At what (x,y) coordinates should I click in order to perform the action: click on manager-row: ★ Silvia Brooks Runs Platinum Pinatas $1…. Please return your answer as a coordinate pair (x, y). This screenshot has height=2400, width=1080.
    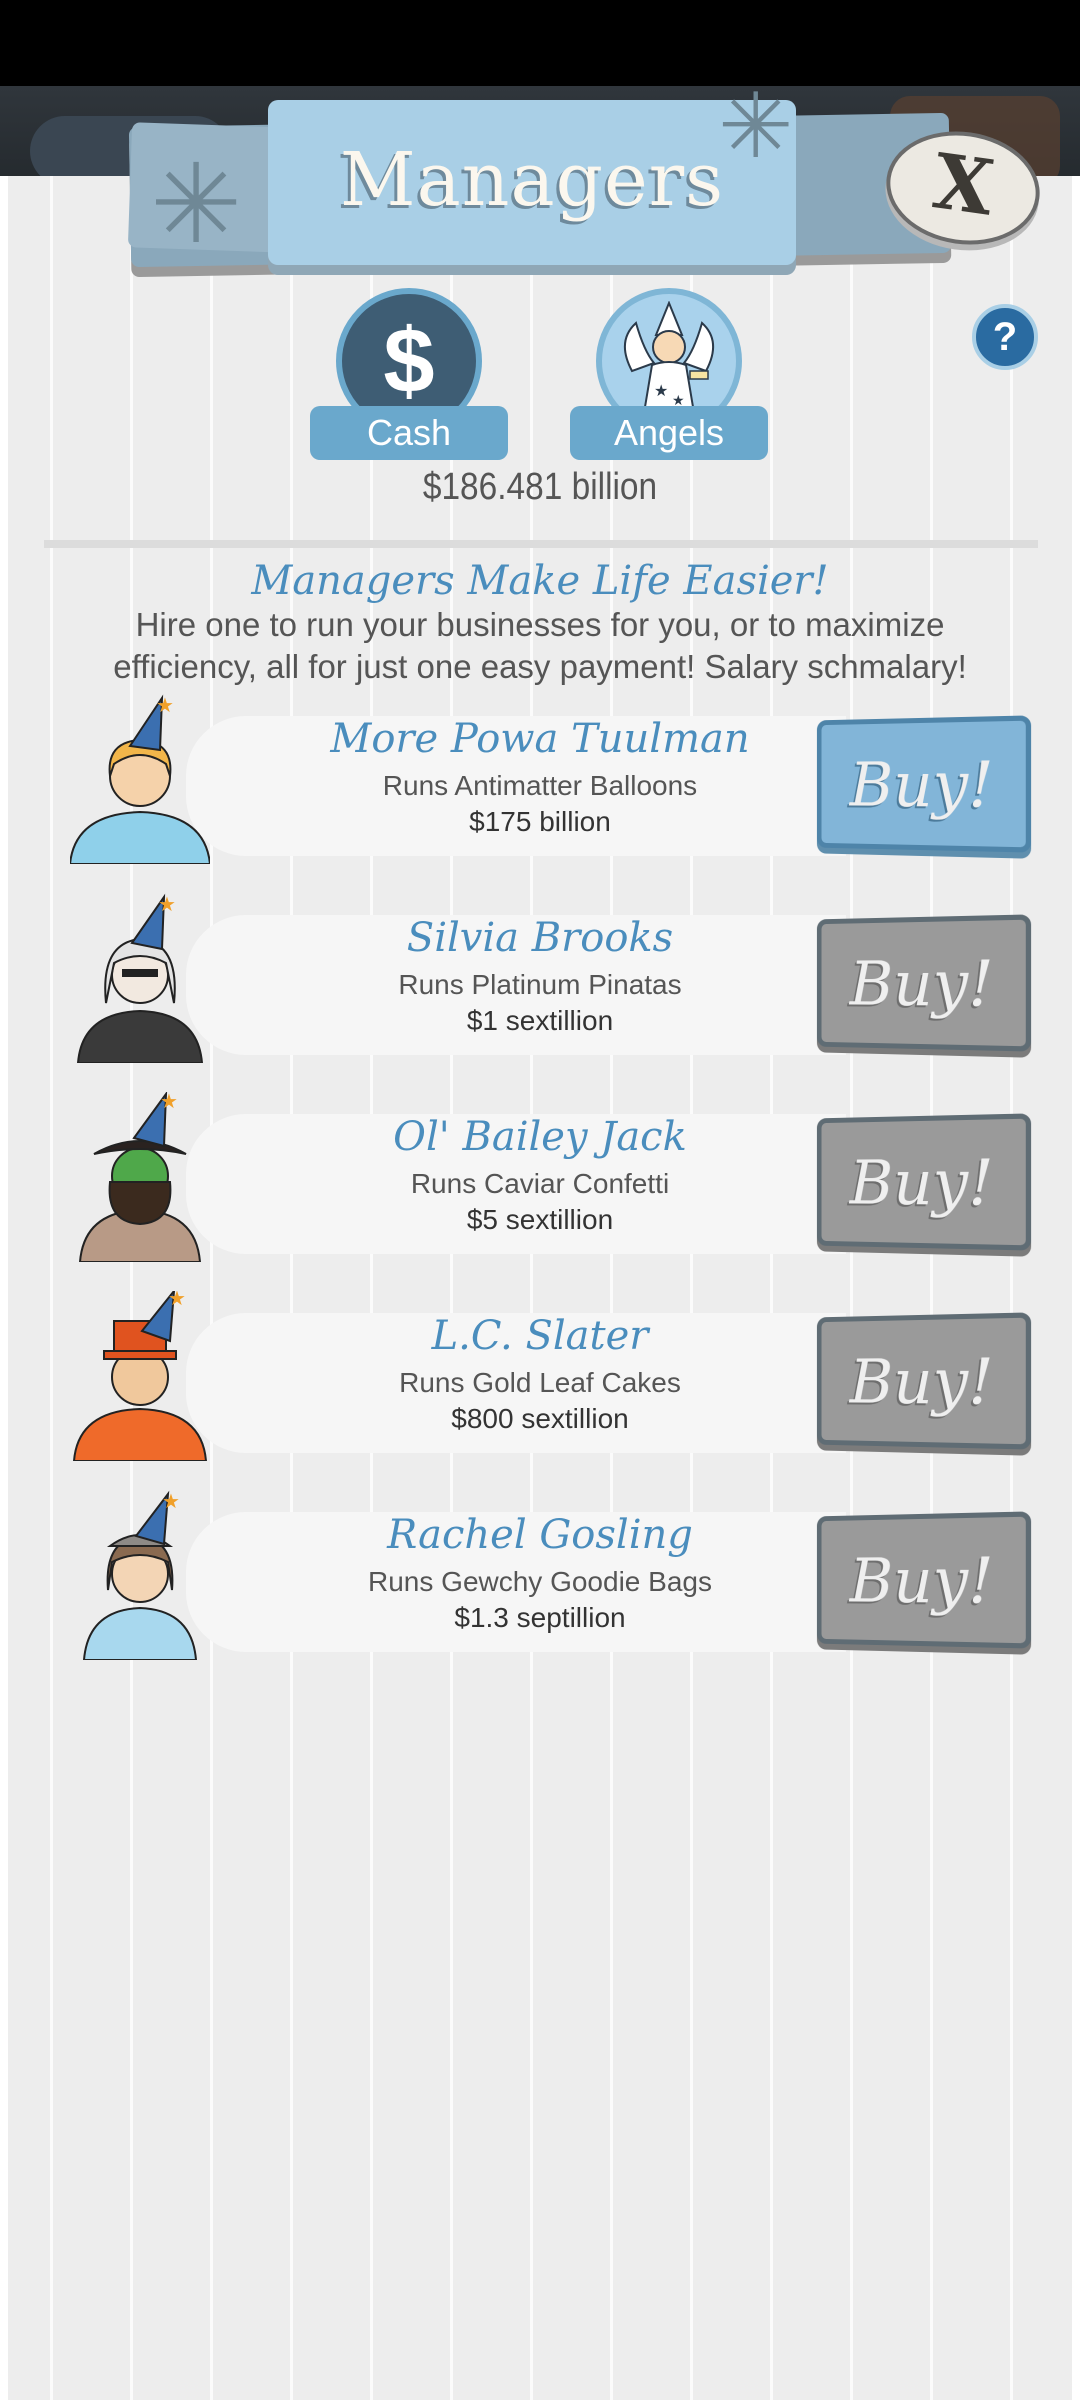
    Looking at the image, I should click on (540, 973).